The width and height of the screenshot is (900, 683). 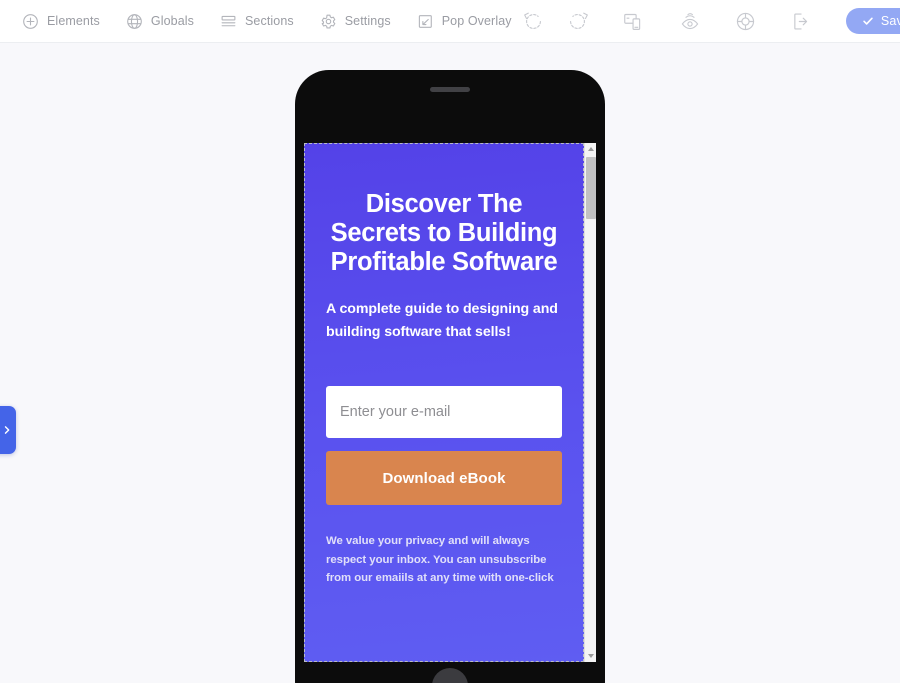 What do you see at coordinates (590, 149) in the screenshot?
I see `scrollbar-up-arrow` at bounding box center [590, 149].